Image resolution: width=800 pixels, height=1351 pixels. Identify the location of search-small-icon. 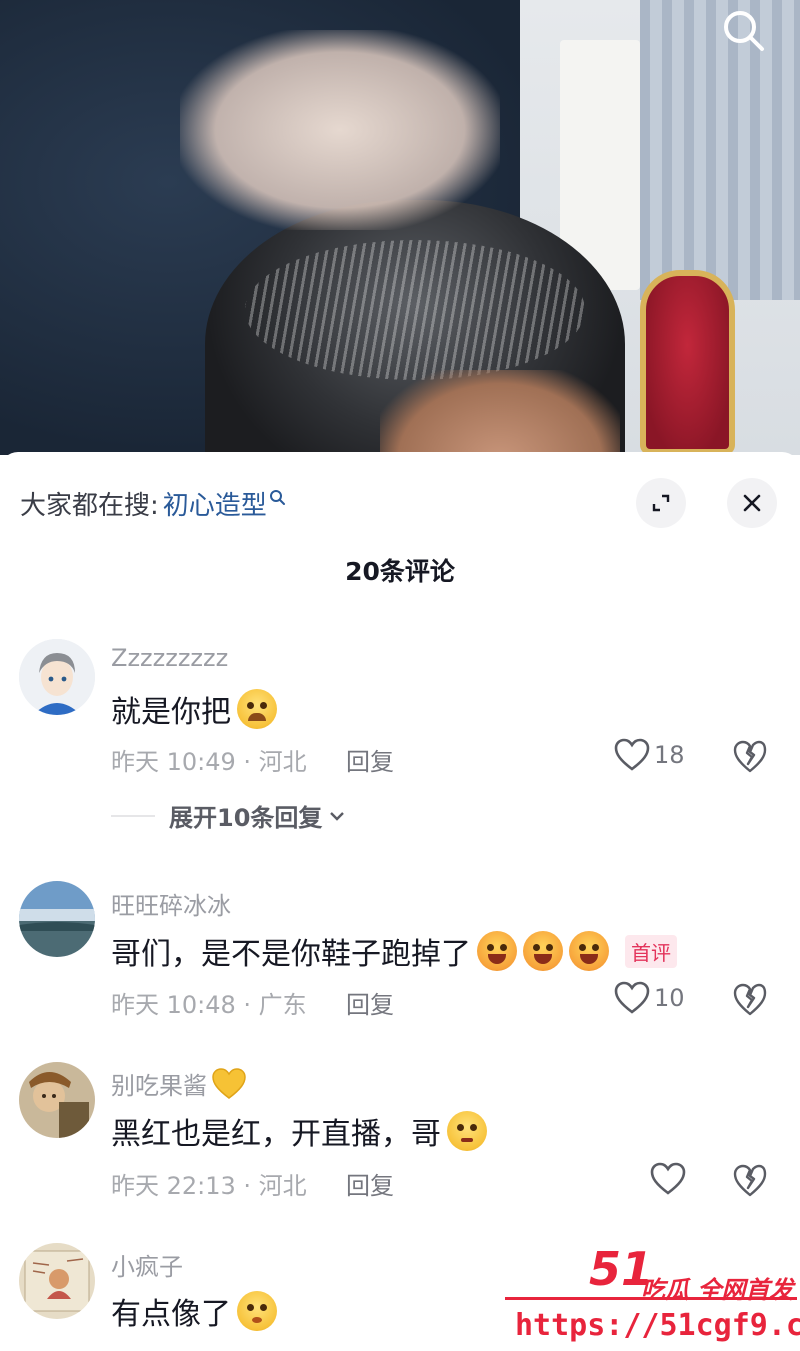
(277, 497).